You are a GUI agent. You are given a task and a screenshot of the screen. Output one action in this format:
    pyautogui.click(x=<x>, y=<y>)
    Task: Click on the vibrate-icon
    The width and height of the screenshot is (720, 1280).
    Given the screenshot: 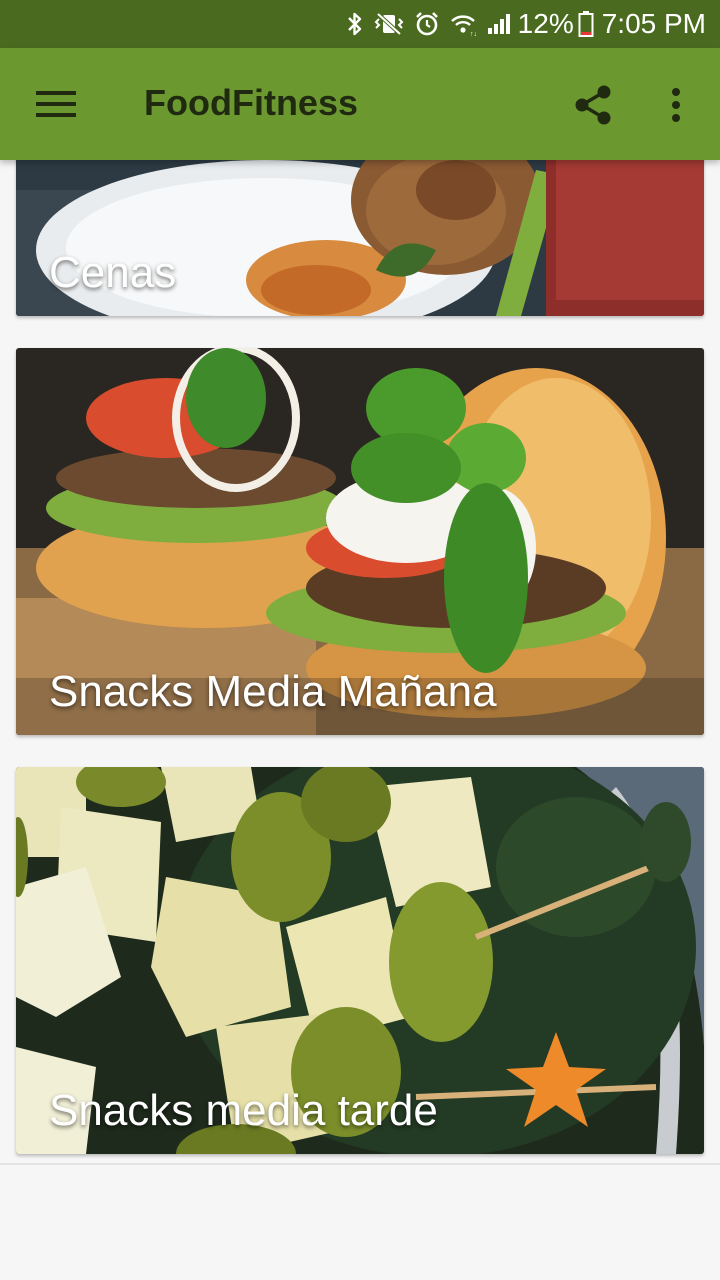 What is the action you would take?
    pyautogui.click(x=389, y=24)
    